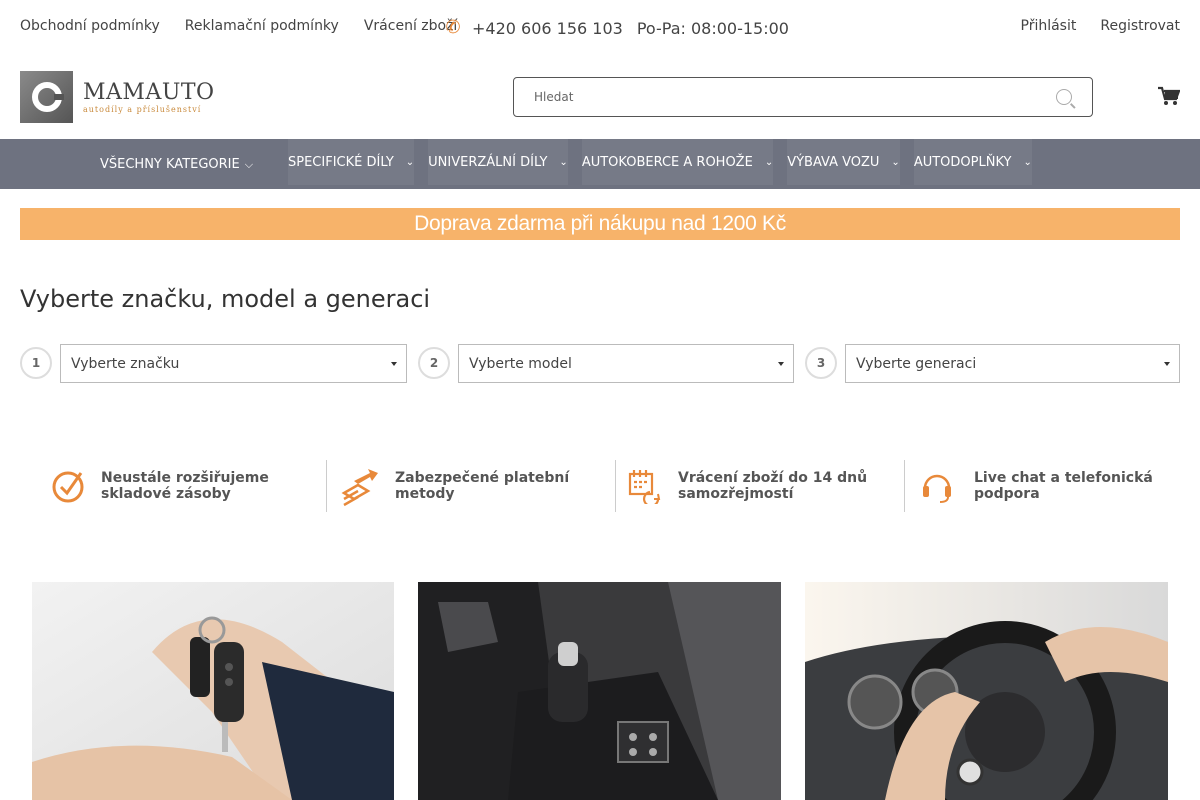 The width and height of the screenshot is (1200, 800). What do you see at coordinates (434, 363) in the screenshot?
I see `step-badge-2: 2` at bounding box center [434, 363].